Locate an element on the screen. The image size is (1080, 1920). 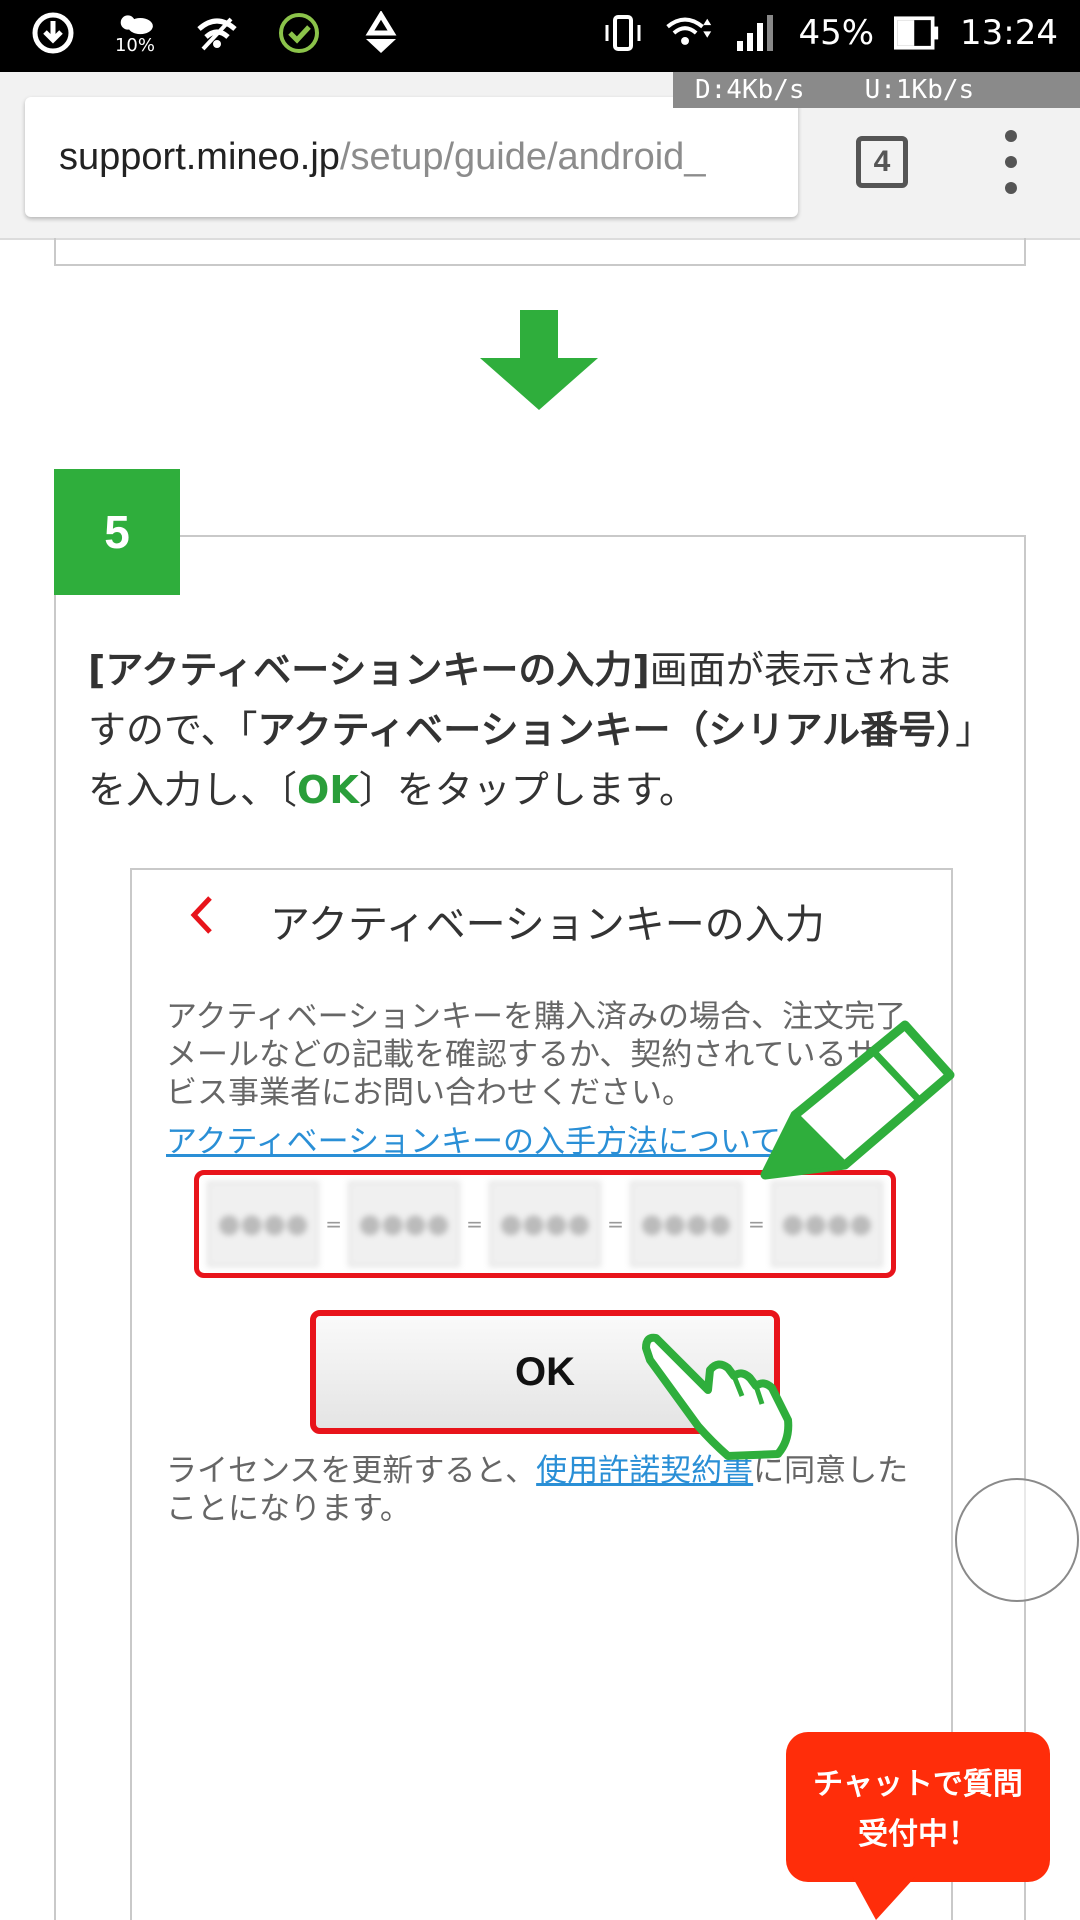
step-number-badge: 5 is located at coordinates (117, 532).